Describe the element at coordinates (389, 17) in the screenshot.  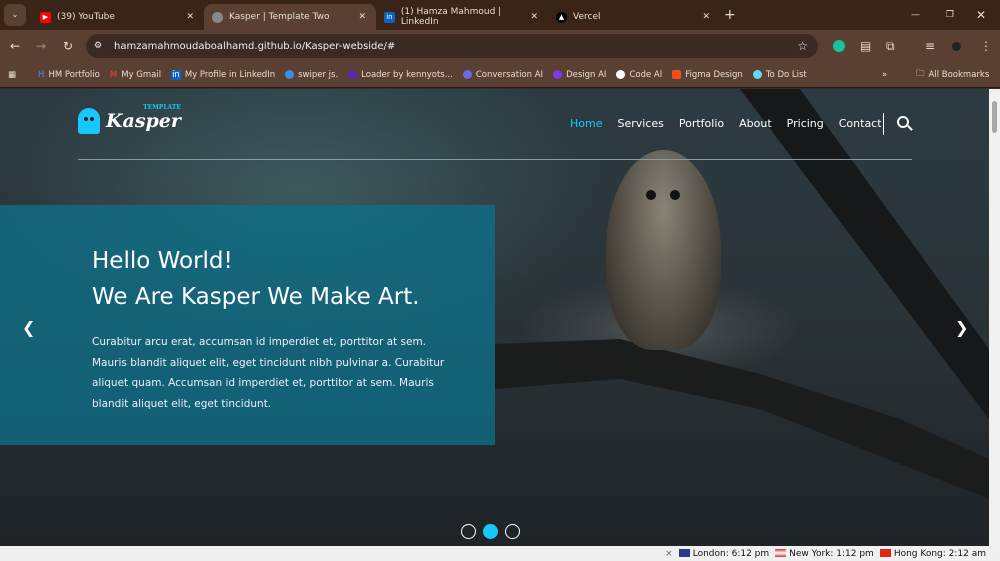
I see `linkedin-icon: in` at that location.